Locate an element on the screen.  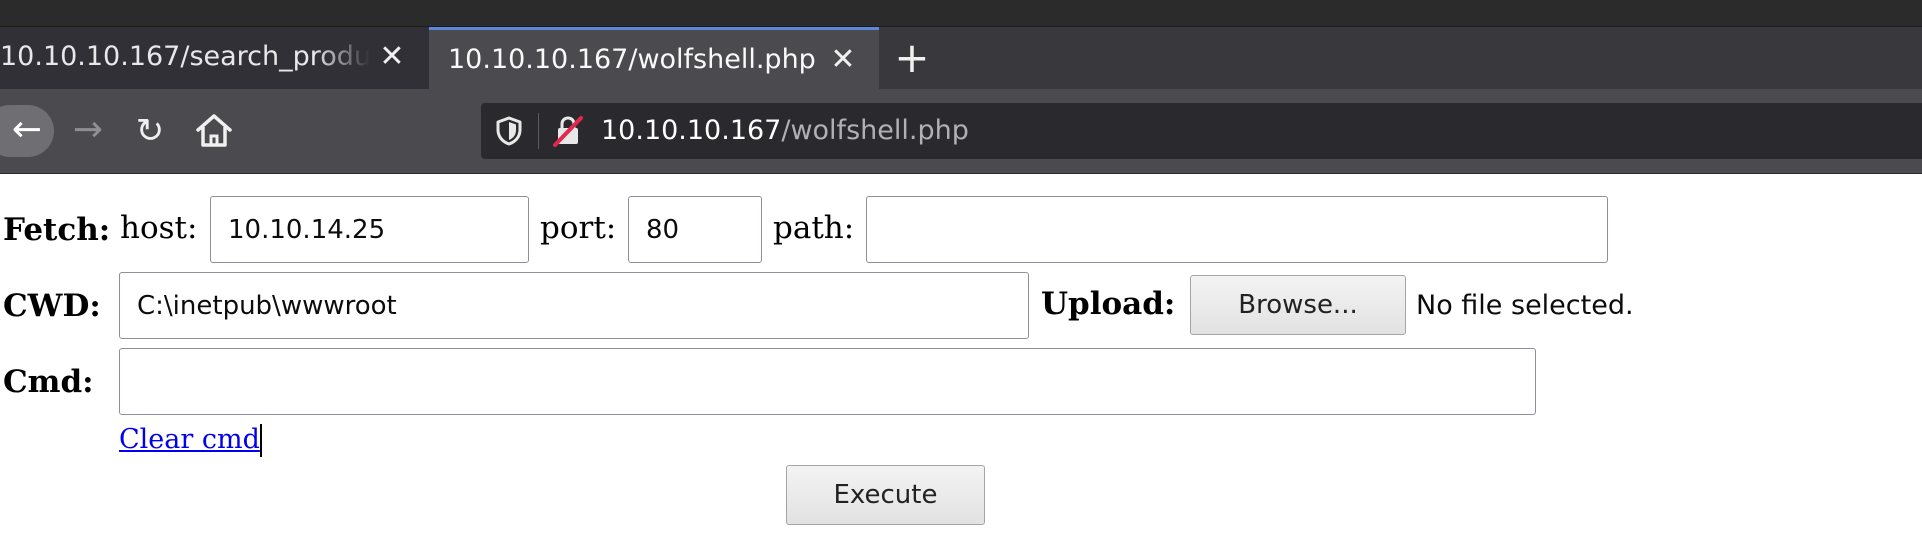
cmd-input is located at coordinates (827, 381).